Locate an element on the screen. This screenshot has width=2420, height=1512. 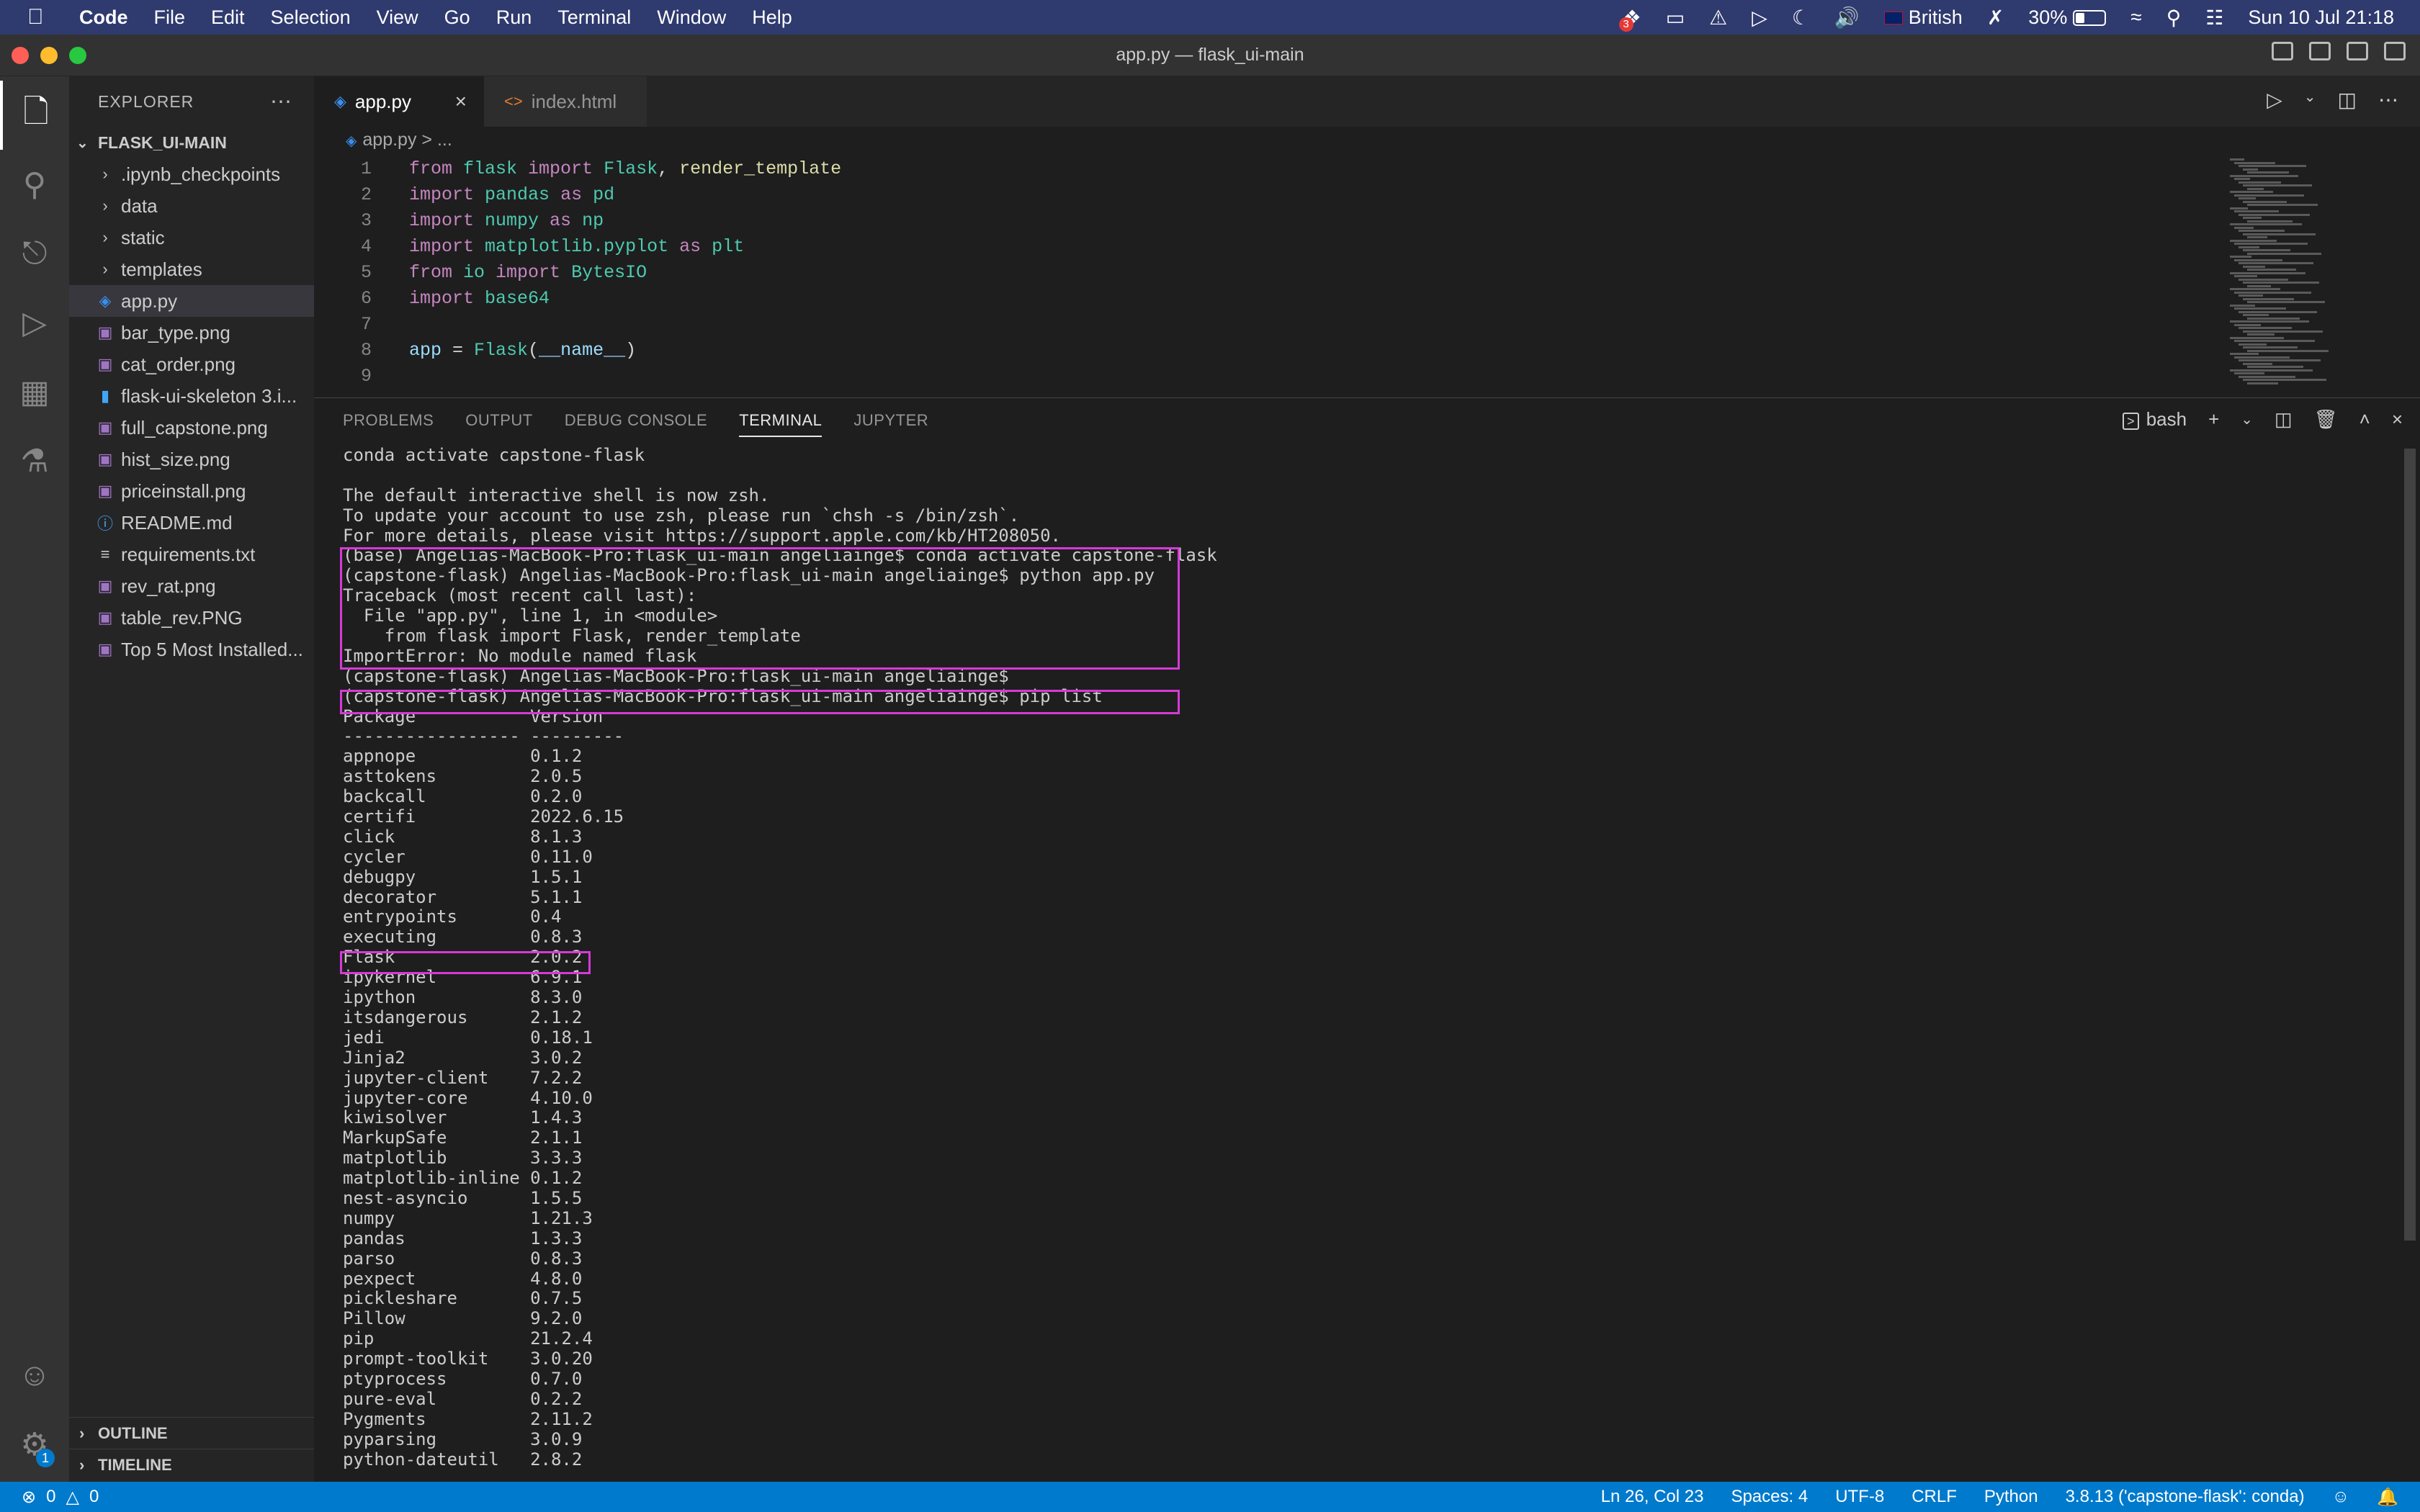
language-mode: Python is located at coordinates (2011, 1497).